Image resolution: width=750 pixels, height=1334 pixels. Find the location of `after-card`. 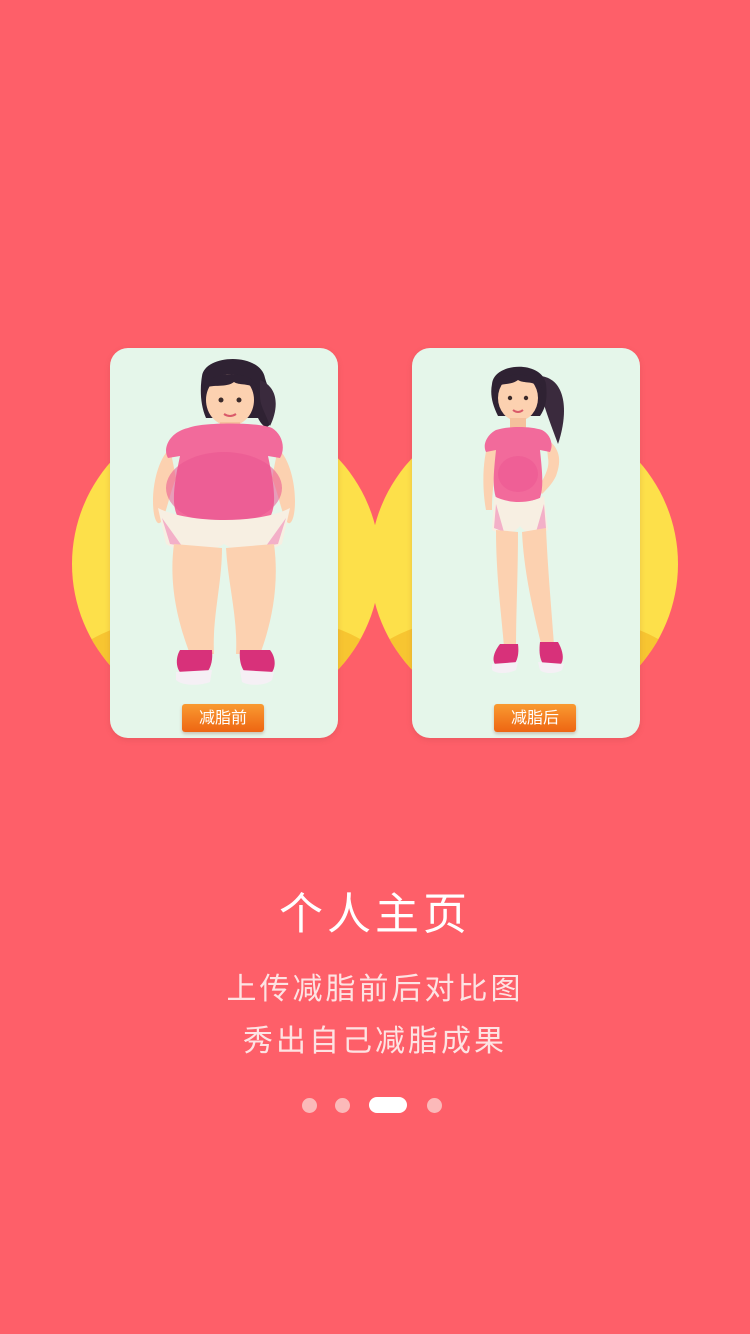

after-card is located at coordinates (526, 543).